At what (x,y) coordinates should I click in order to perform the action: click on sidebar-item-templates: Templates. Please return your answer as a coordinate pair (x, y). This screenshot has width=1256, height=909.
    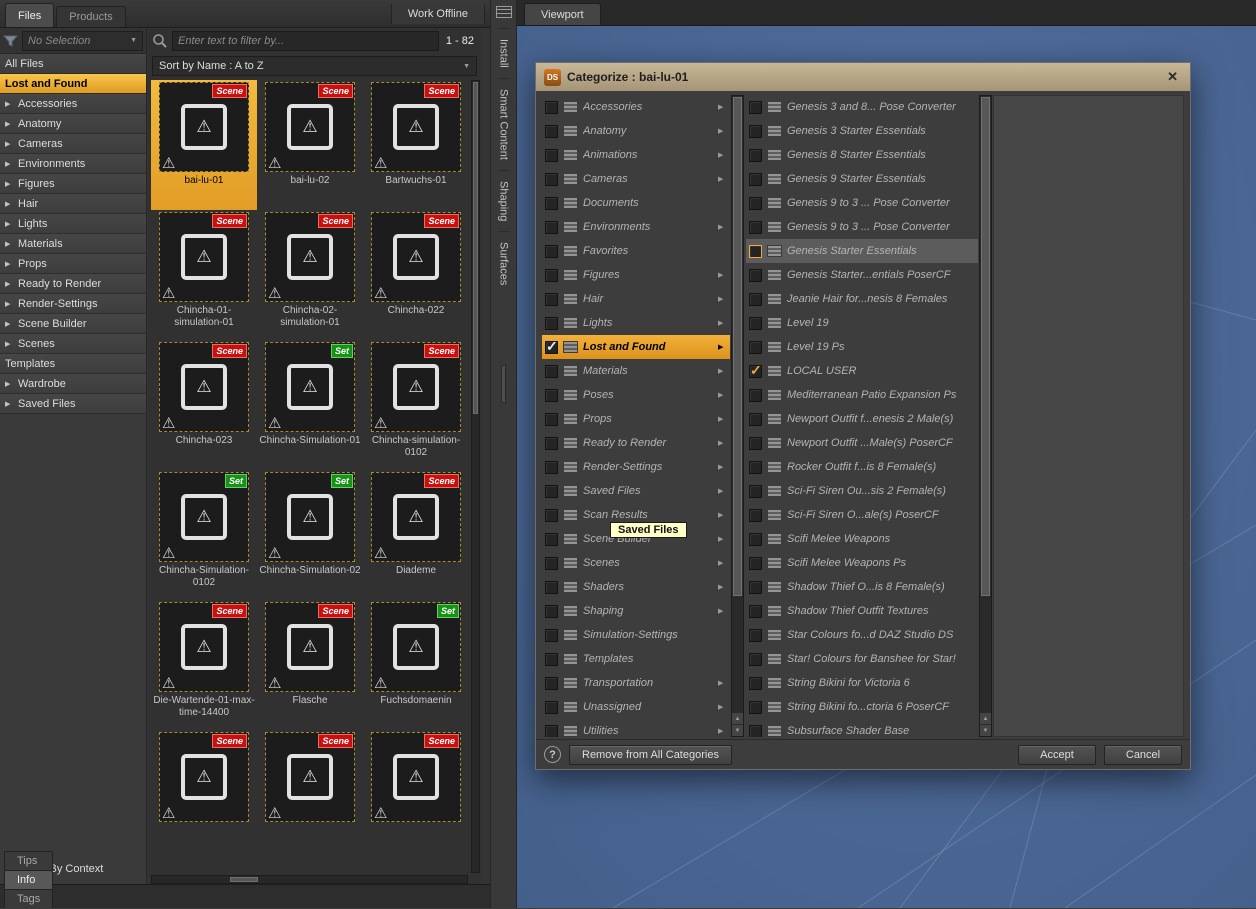
    Looking at the image, I should click on (73, 364).